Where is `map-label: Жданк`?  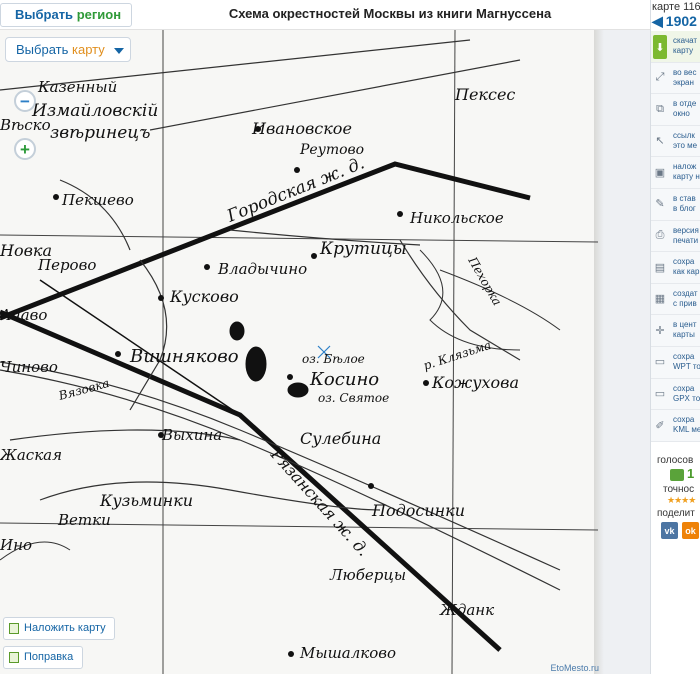 map-label: Жданк is located at coordinates (466, 610).